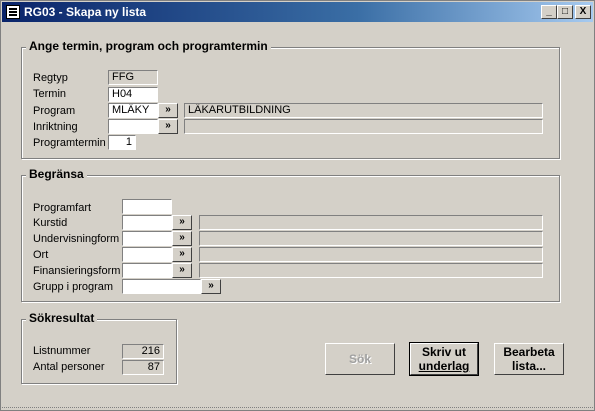  What do you see at coordinates (73, 287) in the screenshot?
I see `grupp-label: Grupp i program` at bounding box center [73, 287].